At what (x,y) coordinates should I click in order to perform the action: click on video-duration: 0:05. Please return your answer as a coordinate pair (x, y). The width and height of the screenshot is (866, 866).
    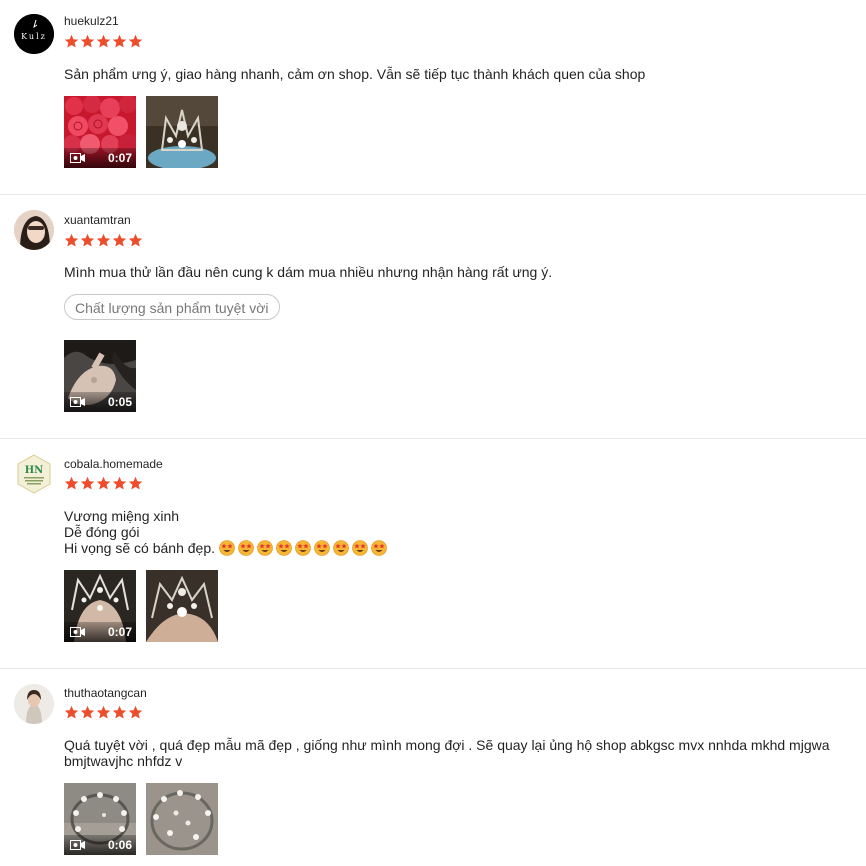
    Looking at the image, I should click on (119, 402).